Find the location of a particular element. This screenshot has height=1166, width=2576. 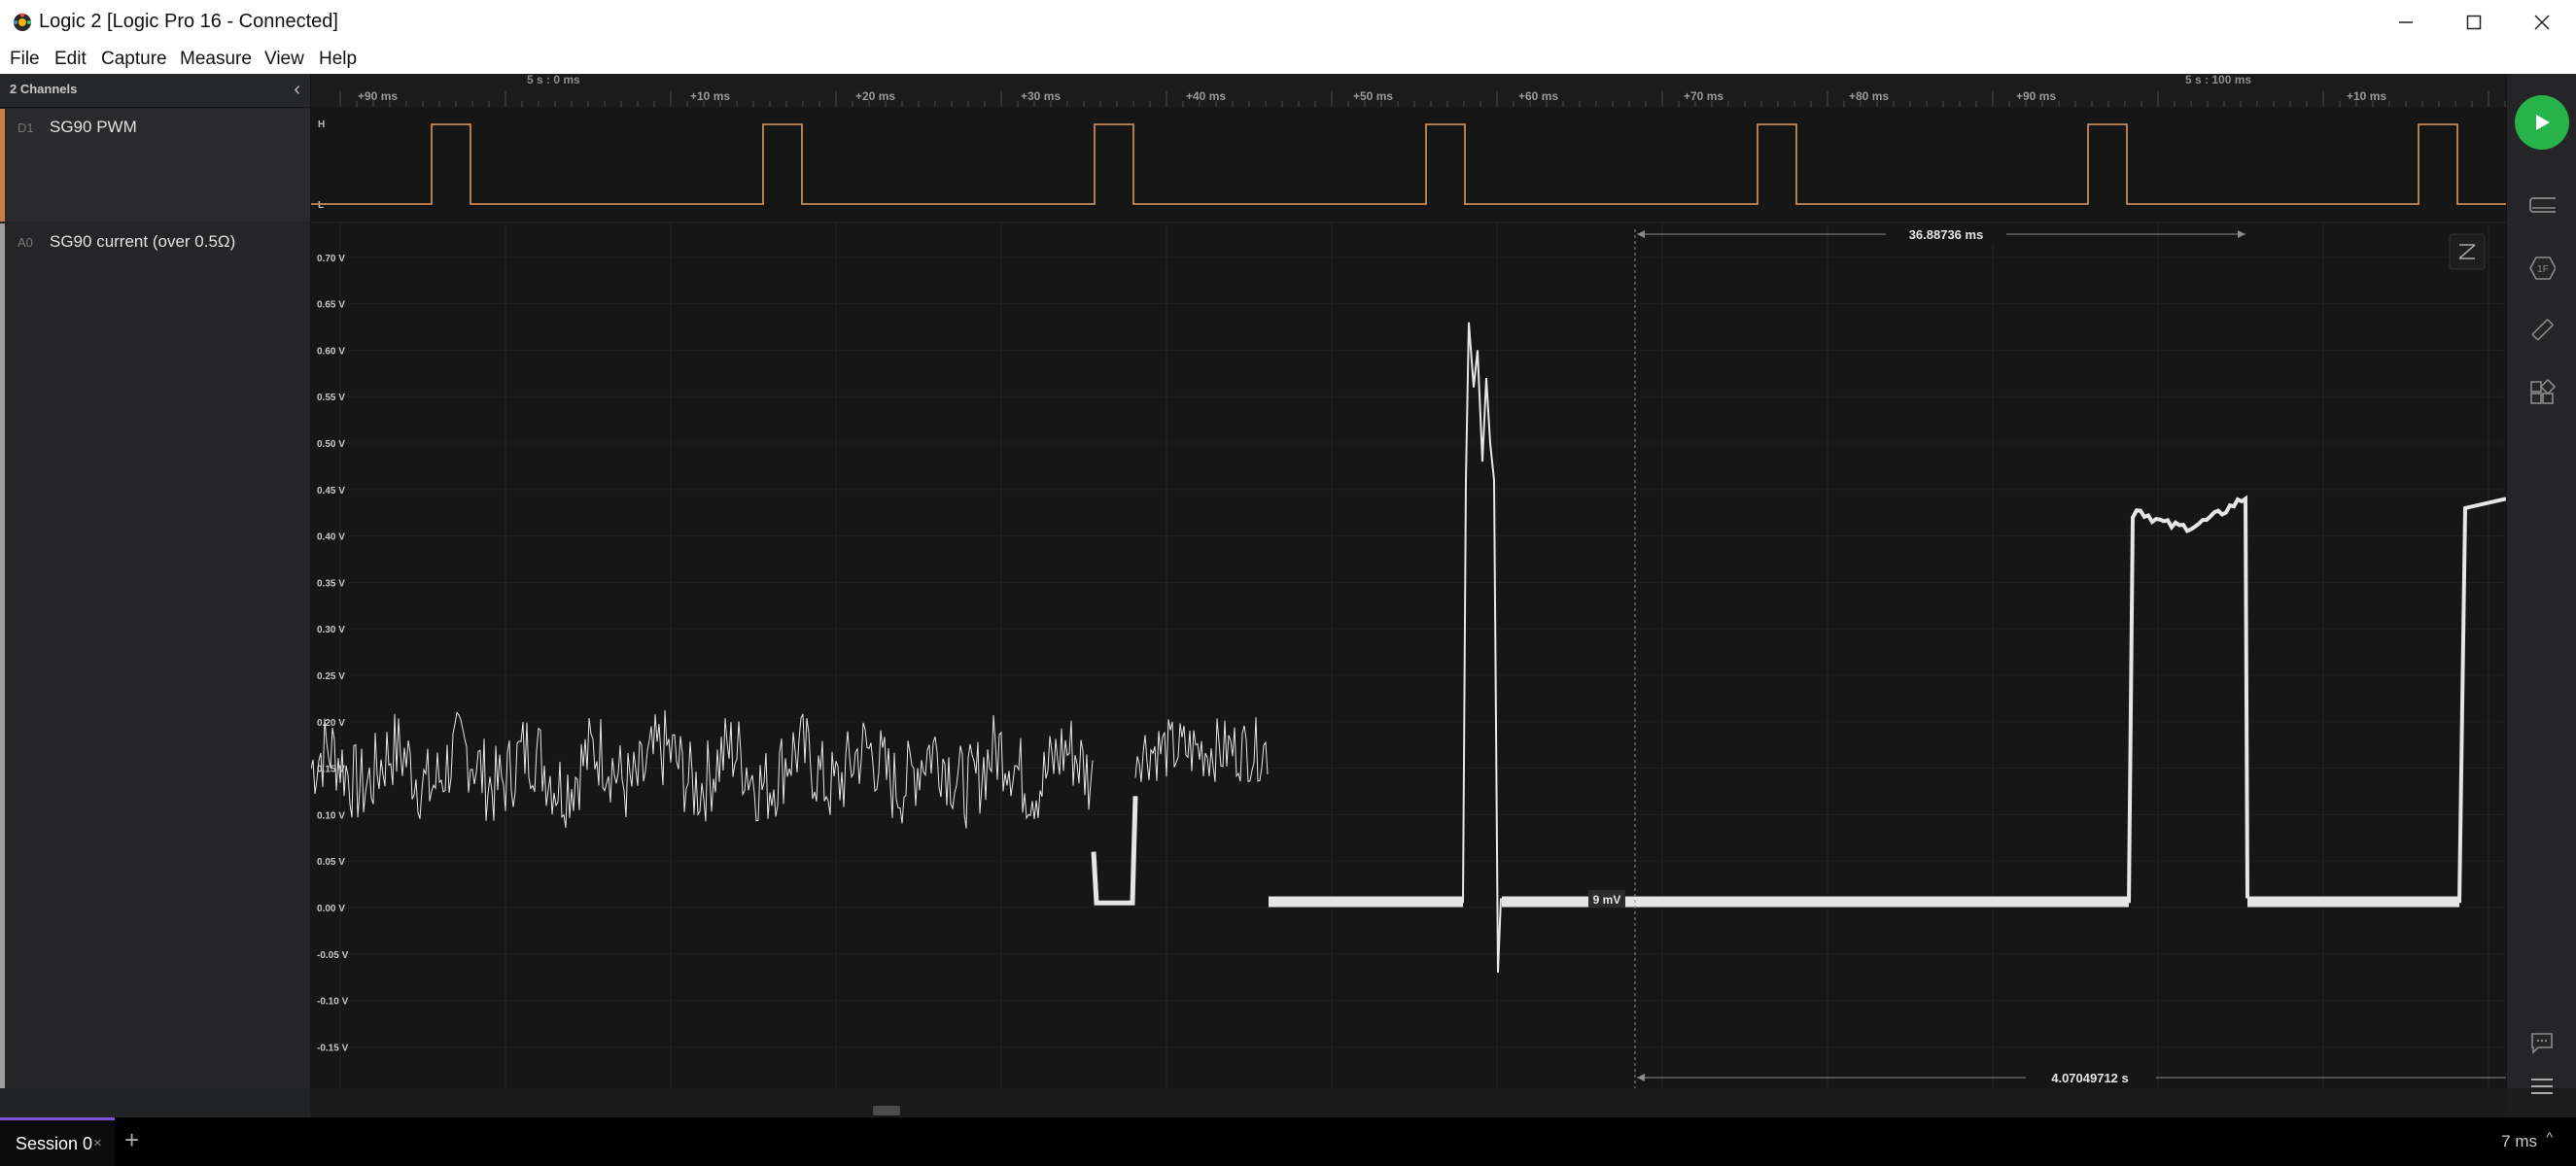

channel-d1: D1 SG90 PWM is located at coordinates (155, 165).